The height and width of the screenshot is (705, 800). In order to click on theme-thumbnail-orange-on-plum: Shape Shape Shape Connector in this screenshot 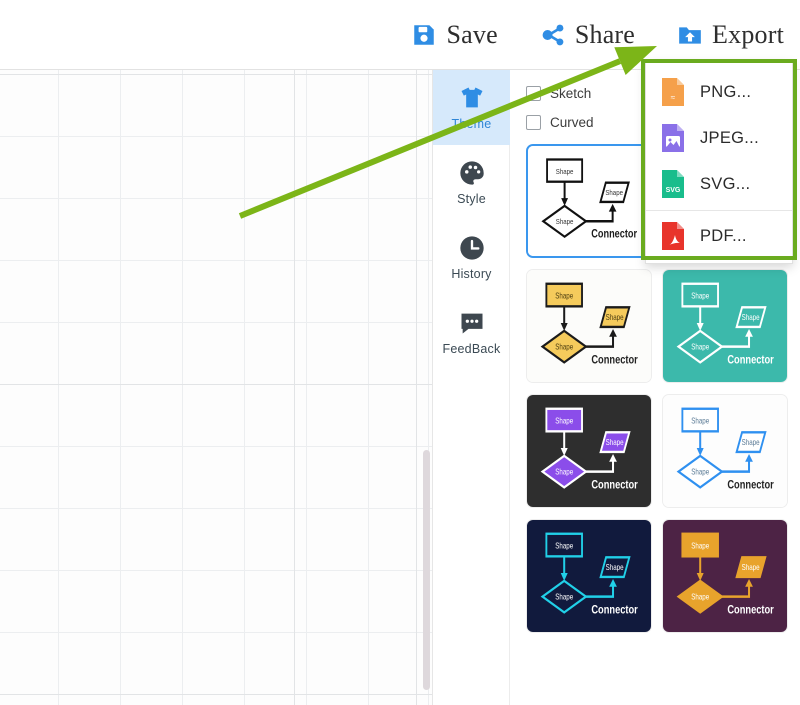, I will do `click(725, 576)`.